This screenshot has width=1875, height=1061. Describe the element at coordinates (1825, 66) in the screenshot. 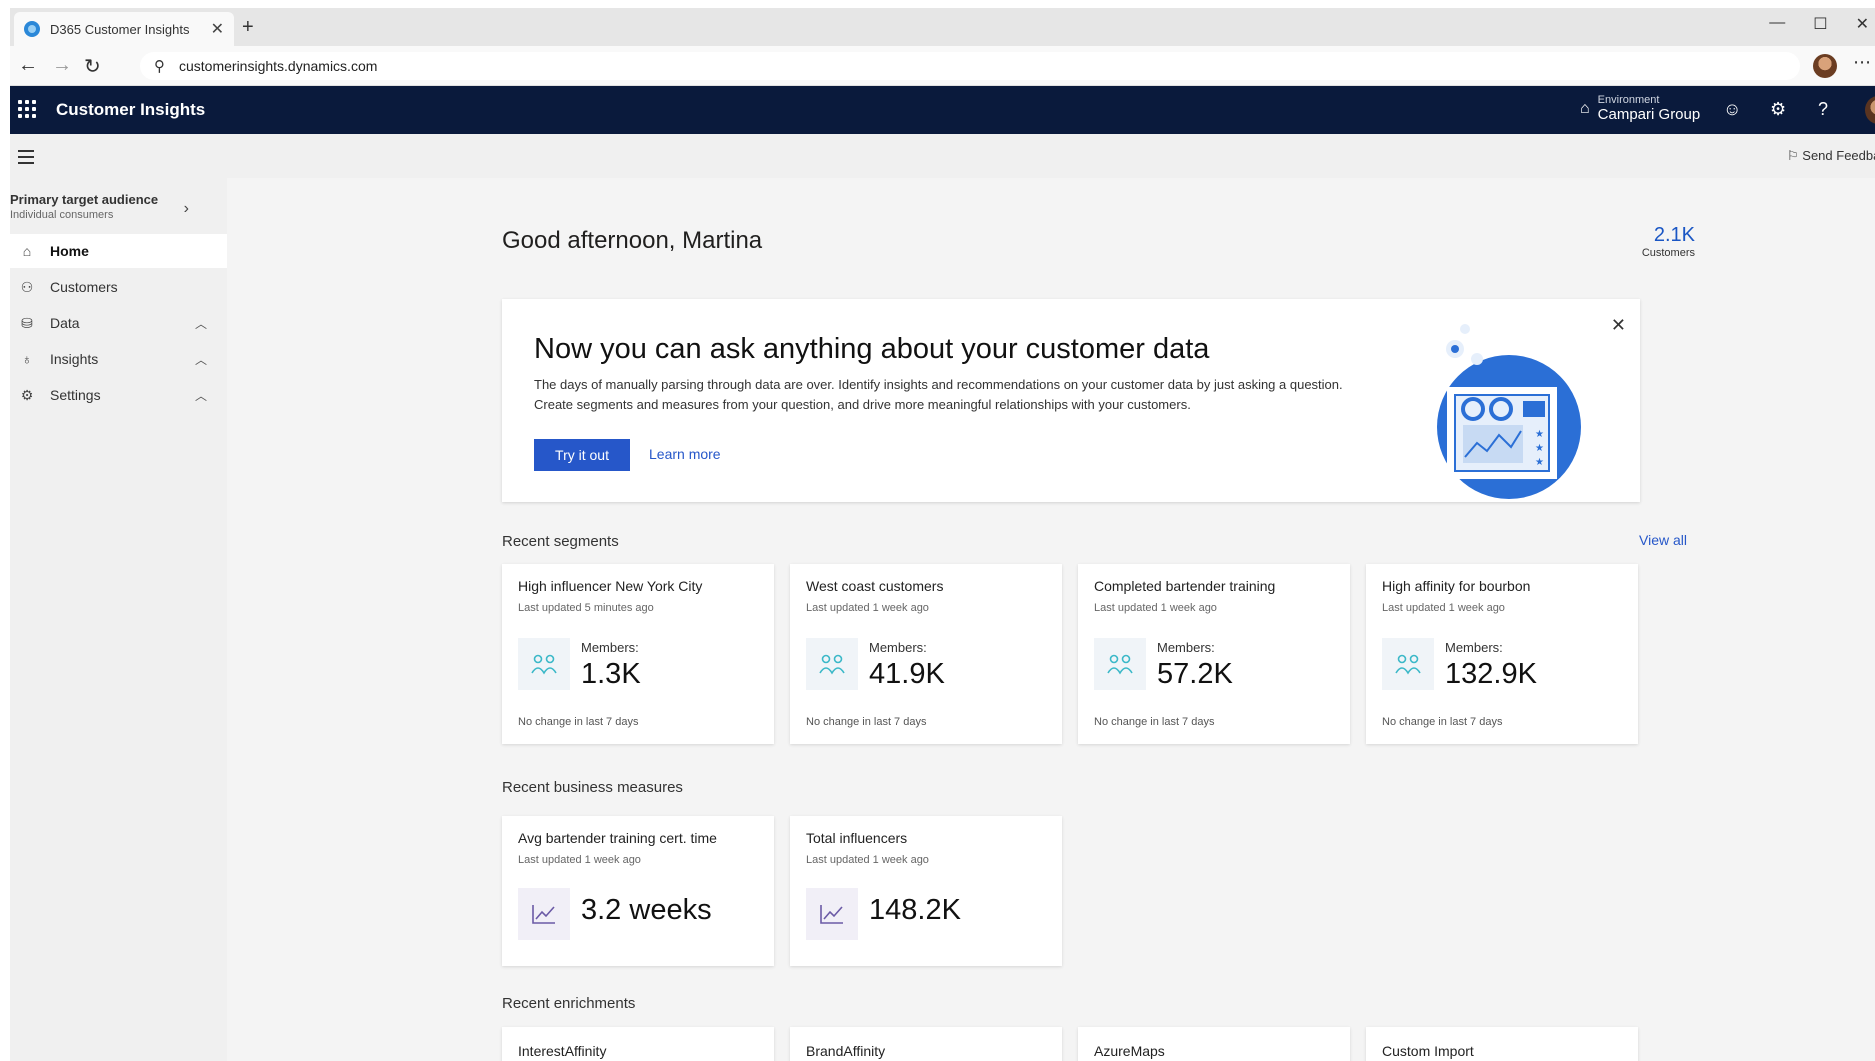

I see `browser-profile-avatar` at that location.